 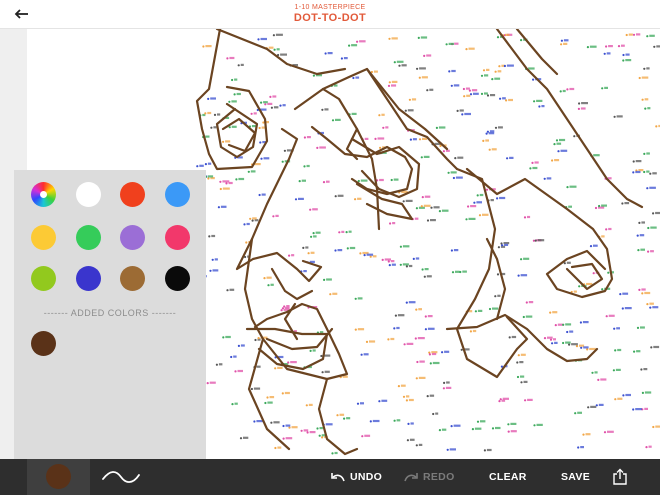 I want to click on swatch-blue, so click(x=177, y=194).